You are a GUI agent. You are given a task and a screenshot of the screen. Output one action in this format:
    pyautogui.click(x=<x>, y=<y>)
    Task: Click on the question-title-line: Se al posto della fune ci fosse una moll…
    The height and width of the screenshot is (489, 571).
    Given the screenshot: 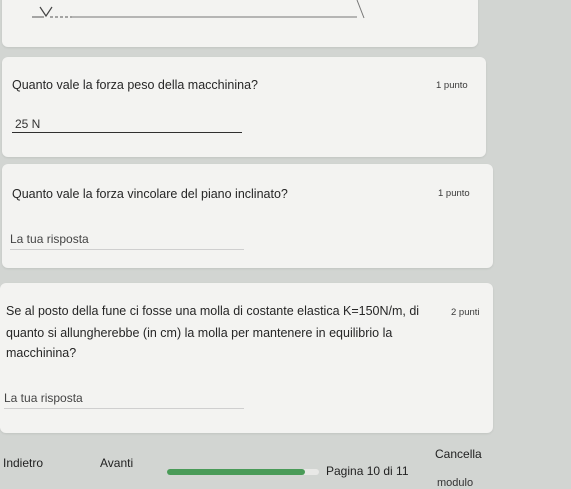 What is the action you would take?
    pyautogui.click(x=213, y=311)
    